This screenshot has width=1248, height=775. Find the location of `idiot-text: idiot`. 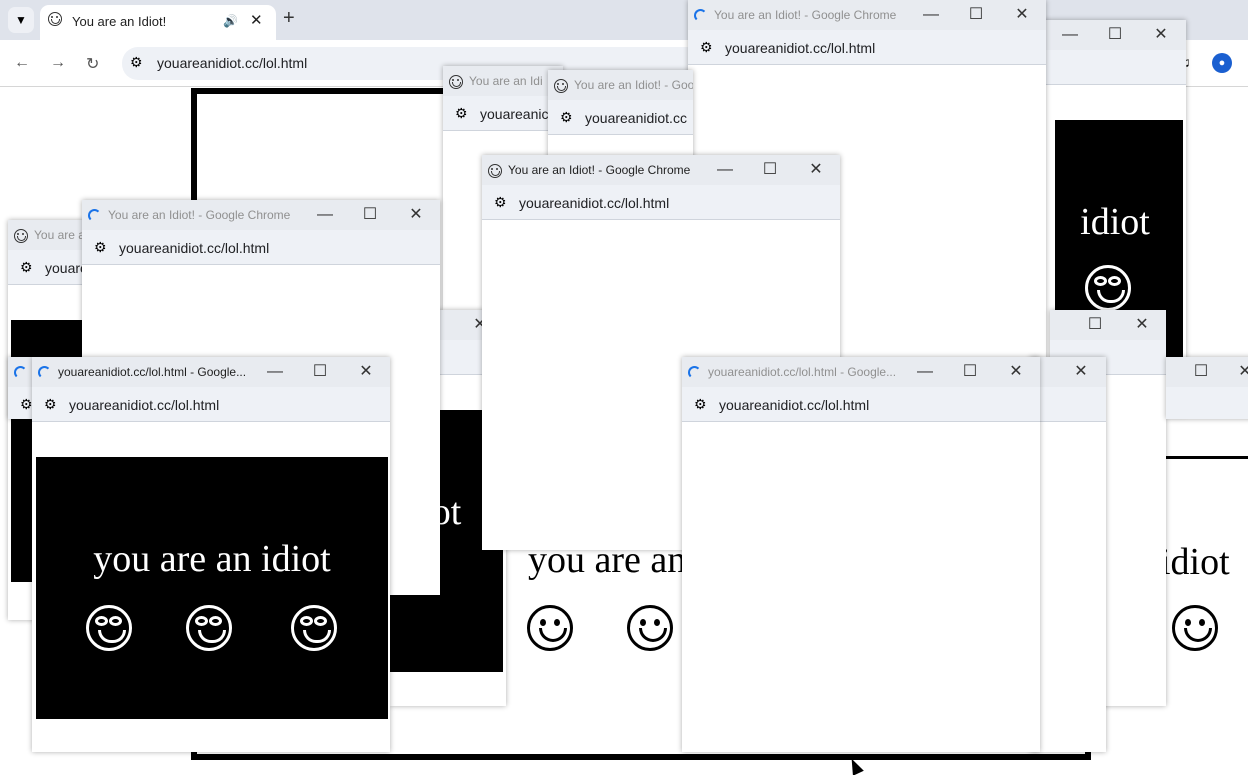

idiot-text: idiot is located at coordinates (1115, 222).